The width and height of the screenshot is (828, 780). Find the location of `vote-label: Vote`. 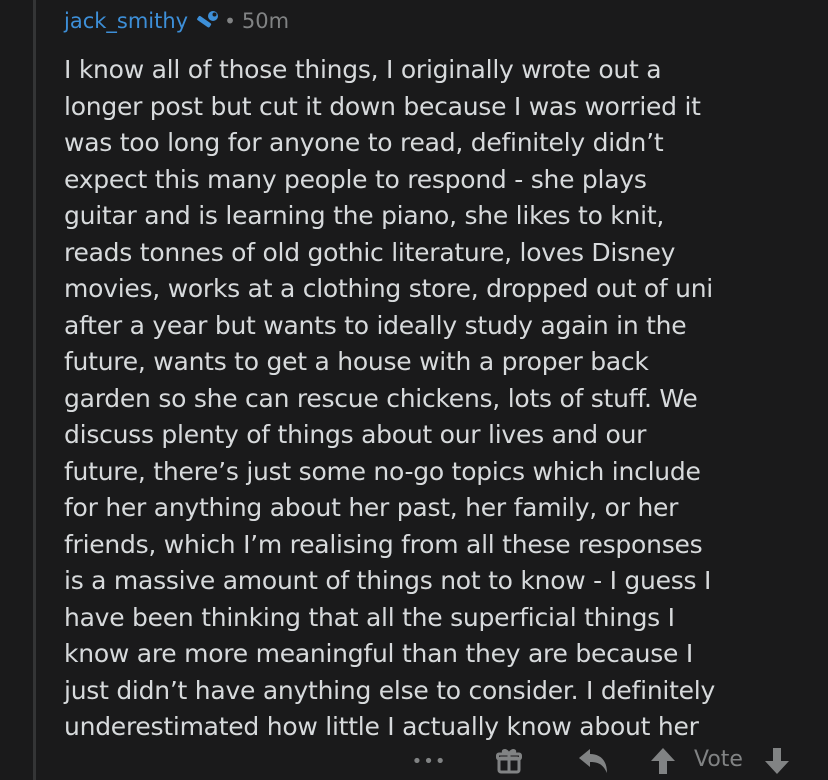

vote-label: Vote is located at coordinates (718, 759).